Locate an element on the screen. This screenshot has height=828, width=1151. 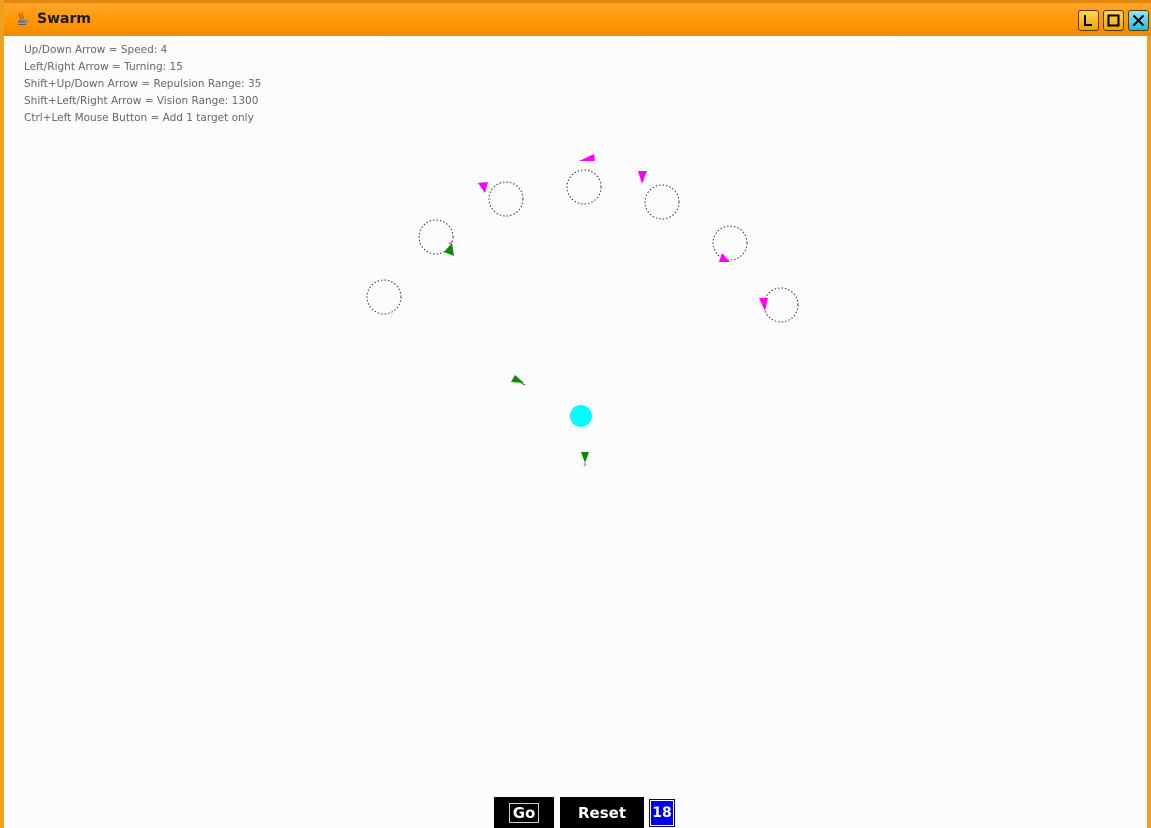
go-button-label: Go is located at coordinates (524, 812).